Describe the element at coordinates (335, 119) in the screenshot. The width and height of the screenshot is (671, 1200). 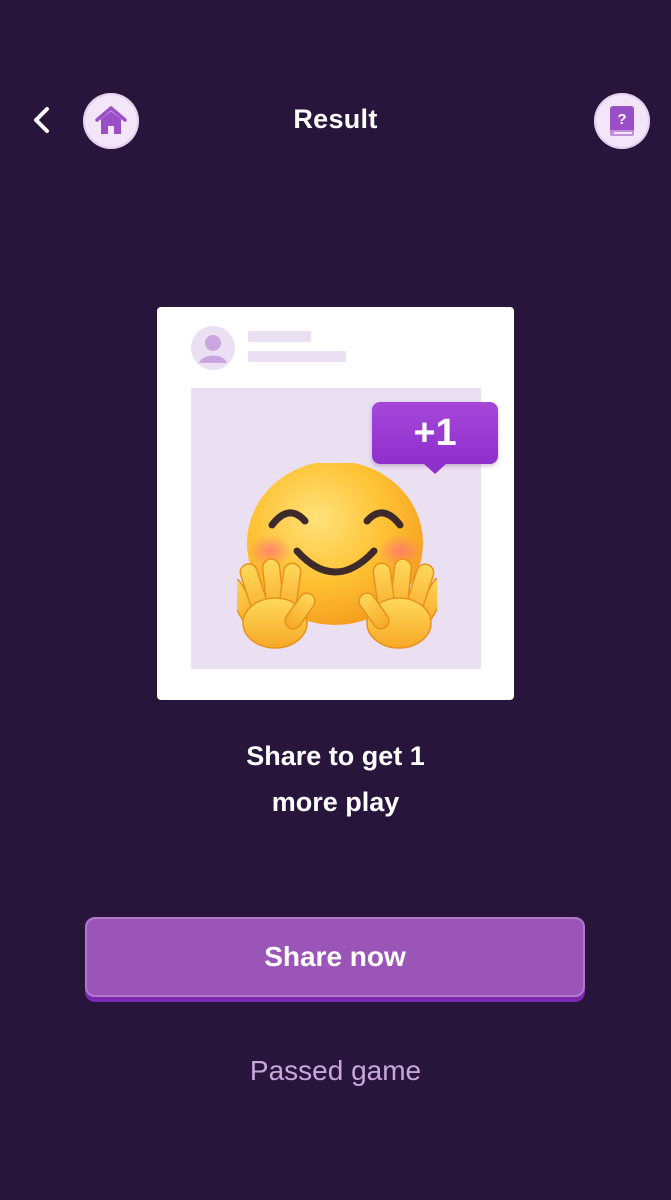
I see `page-title: Result` at that location.